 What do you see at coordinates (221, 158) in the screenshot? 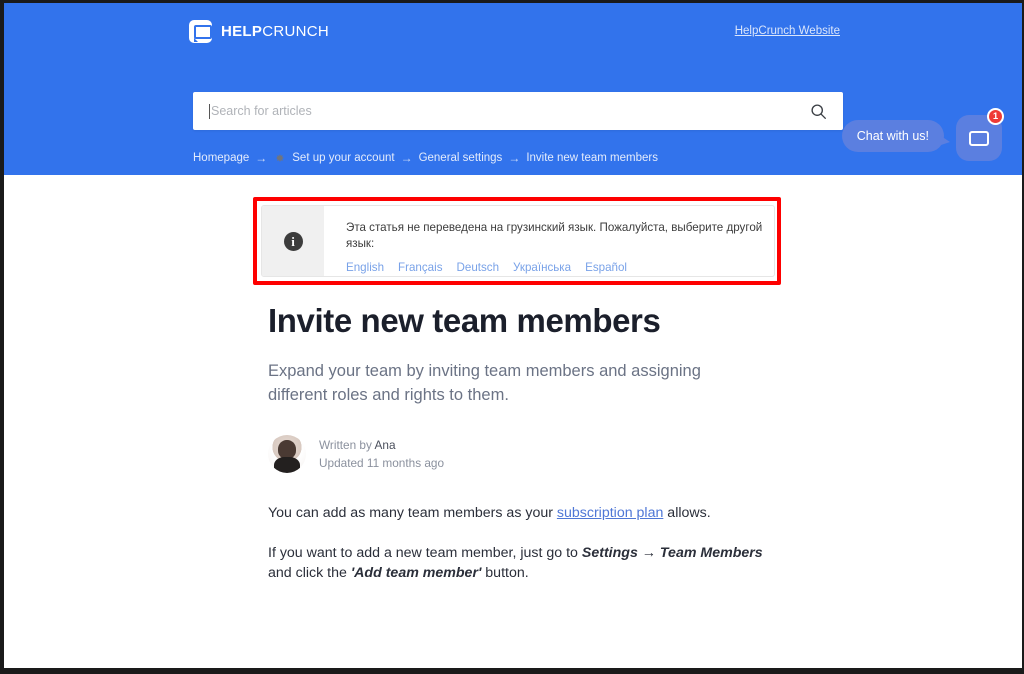
I see `breadcrumb-item-homepage: Homepage` at bounding box center [221, 158].